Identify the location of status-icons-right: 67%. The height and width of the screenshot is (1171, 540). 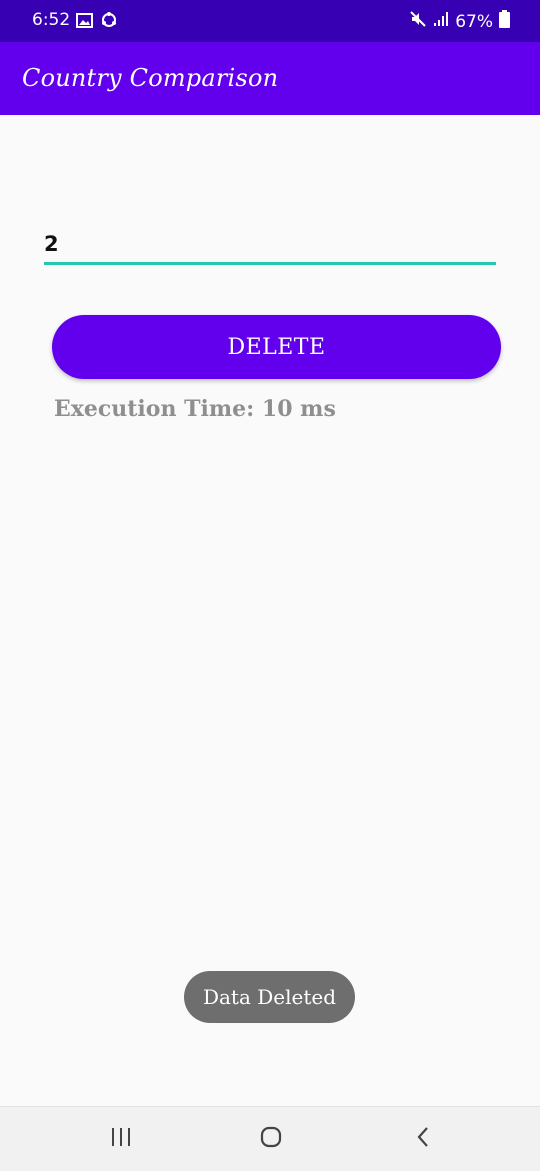
(459, 21).